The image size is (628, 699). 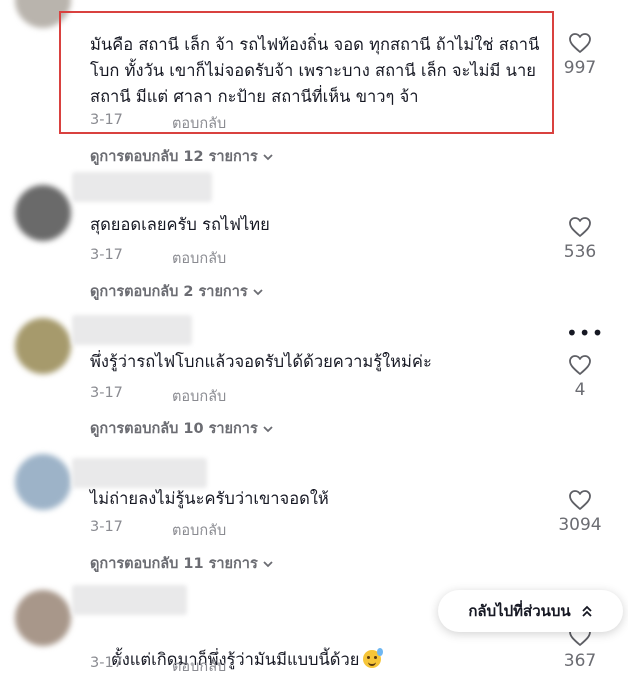 I want to click on comment-text: ตั้งแต่เกิดมาก็พึ่งรู้ว่ามันมีแบบนี้ด้วย, so click(x=315, y=660).